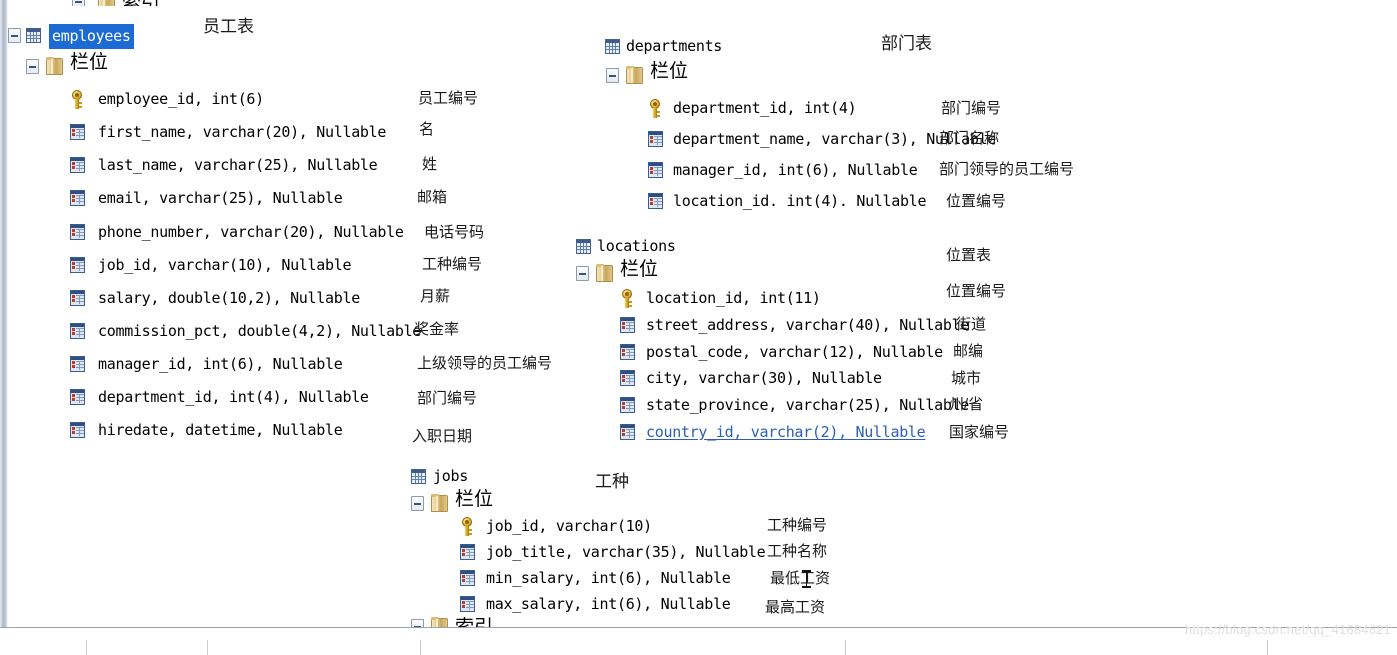 The height and width of the screenshot is (655, 1397). I want to click on column-comment: 最高工资, so click(795, 607).